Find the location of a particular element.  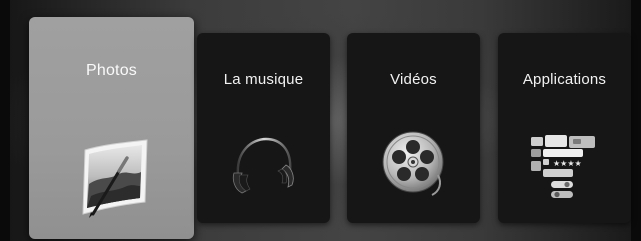

film-reel-icon is located at coordinates (413, 163).